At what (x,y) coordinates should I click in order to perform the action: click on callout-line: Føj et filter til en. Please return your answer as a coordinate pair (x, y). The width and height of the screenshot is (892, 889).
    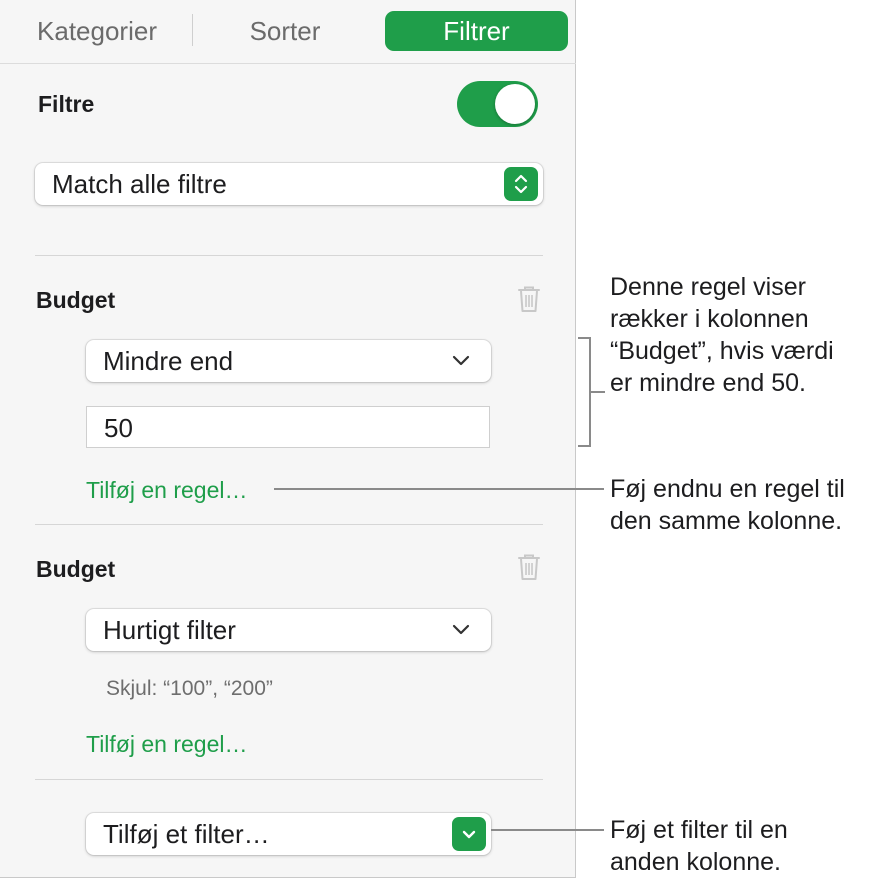
    Looking at the image, I should click on (699, 830).